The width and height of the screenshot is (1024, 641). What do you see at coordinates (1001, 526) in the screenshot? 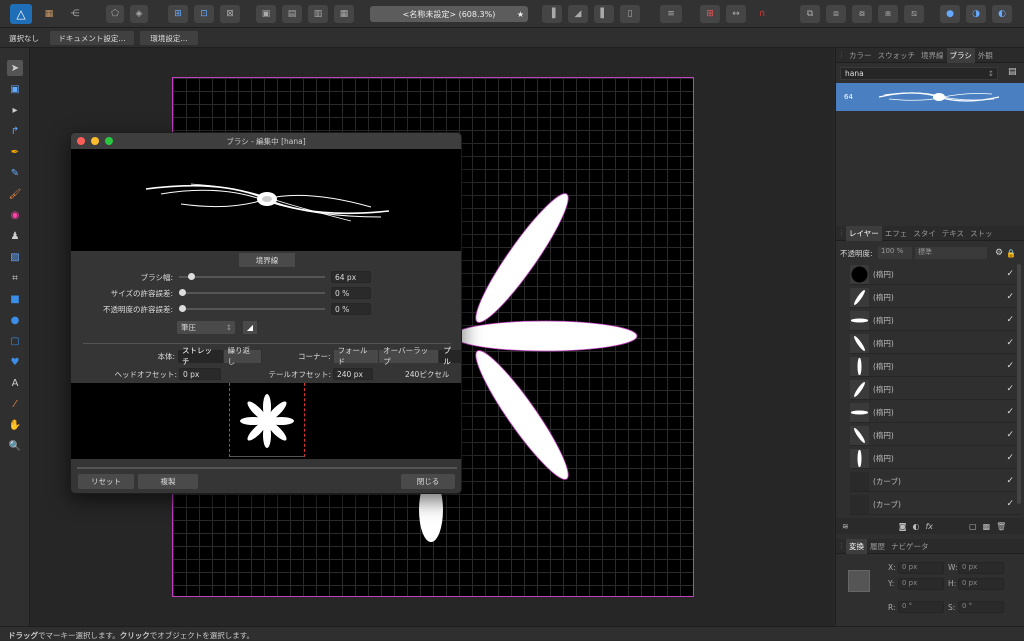
I see `trash-icon: 🗑` at bounding box center [1001, 526].